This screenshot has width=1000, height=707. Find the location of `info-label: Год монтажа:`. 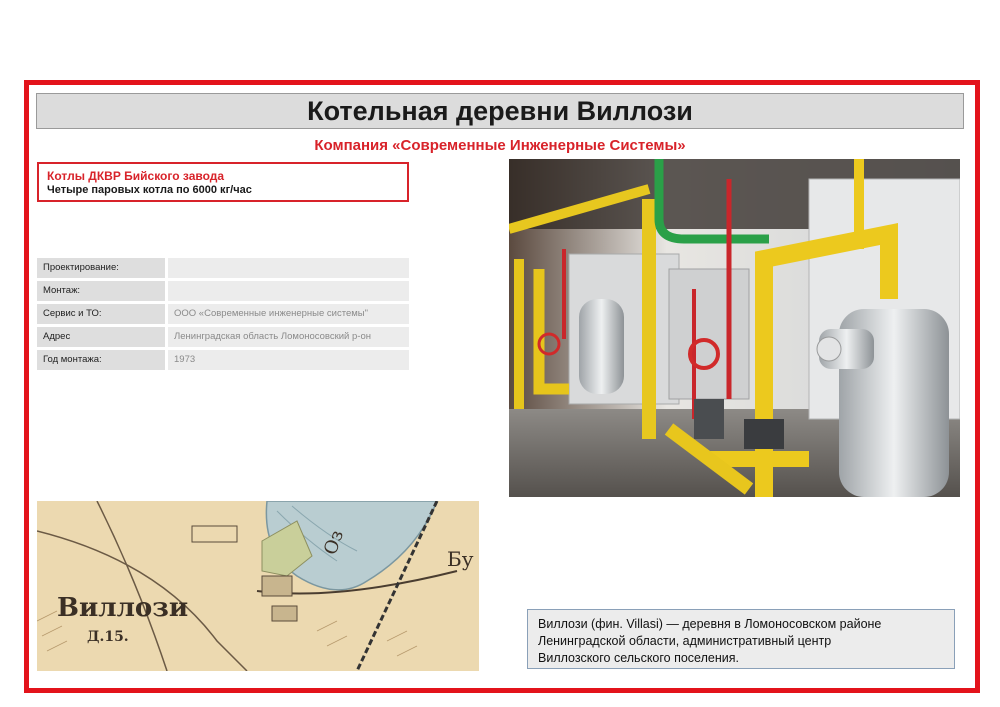

info-label: Год монтажа: is located at coordinates (101, 360).